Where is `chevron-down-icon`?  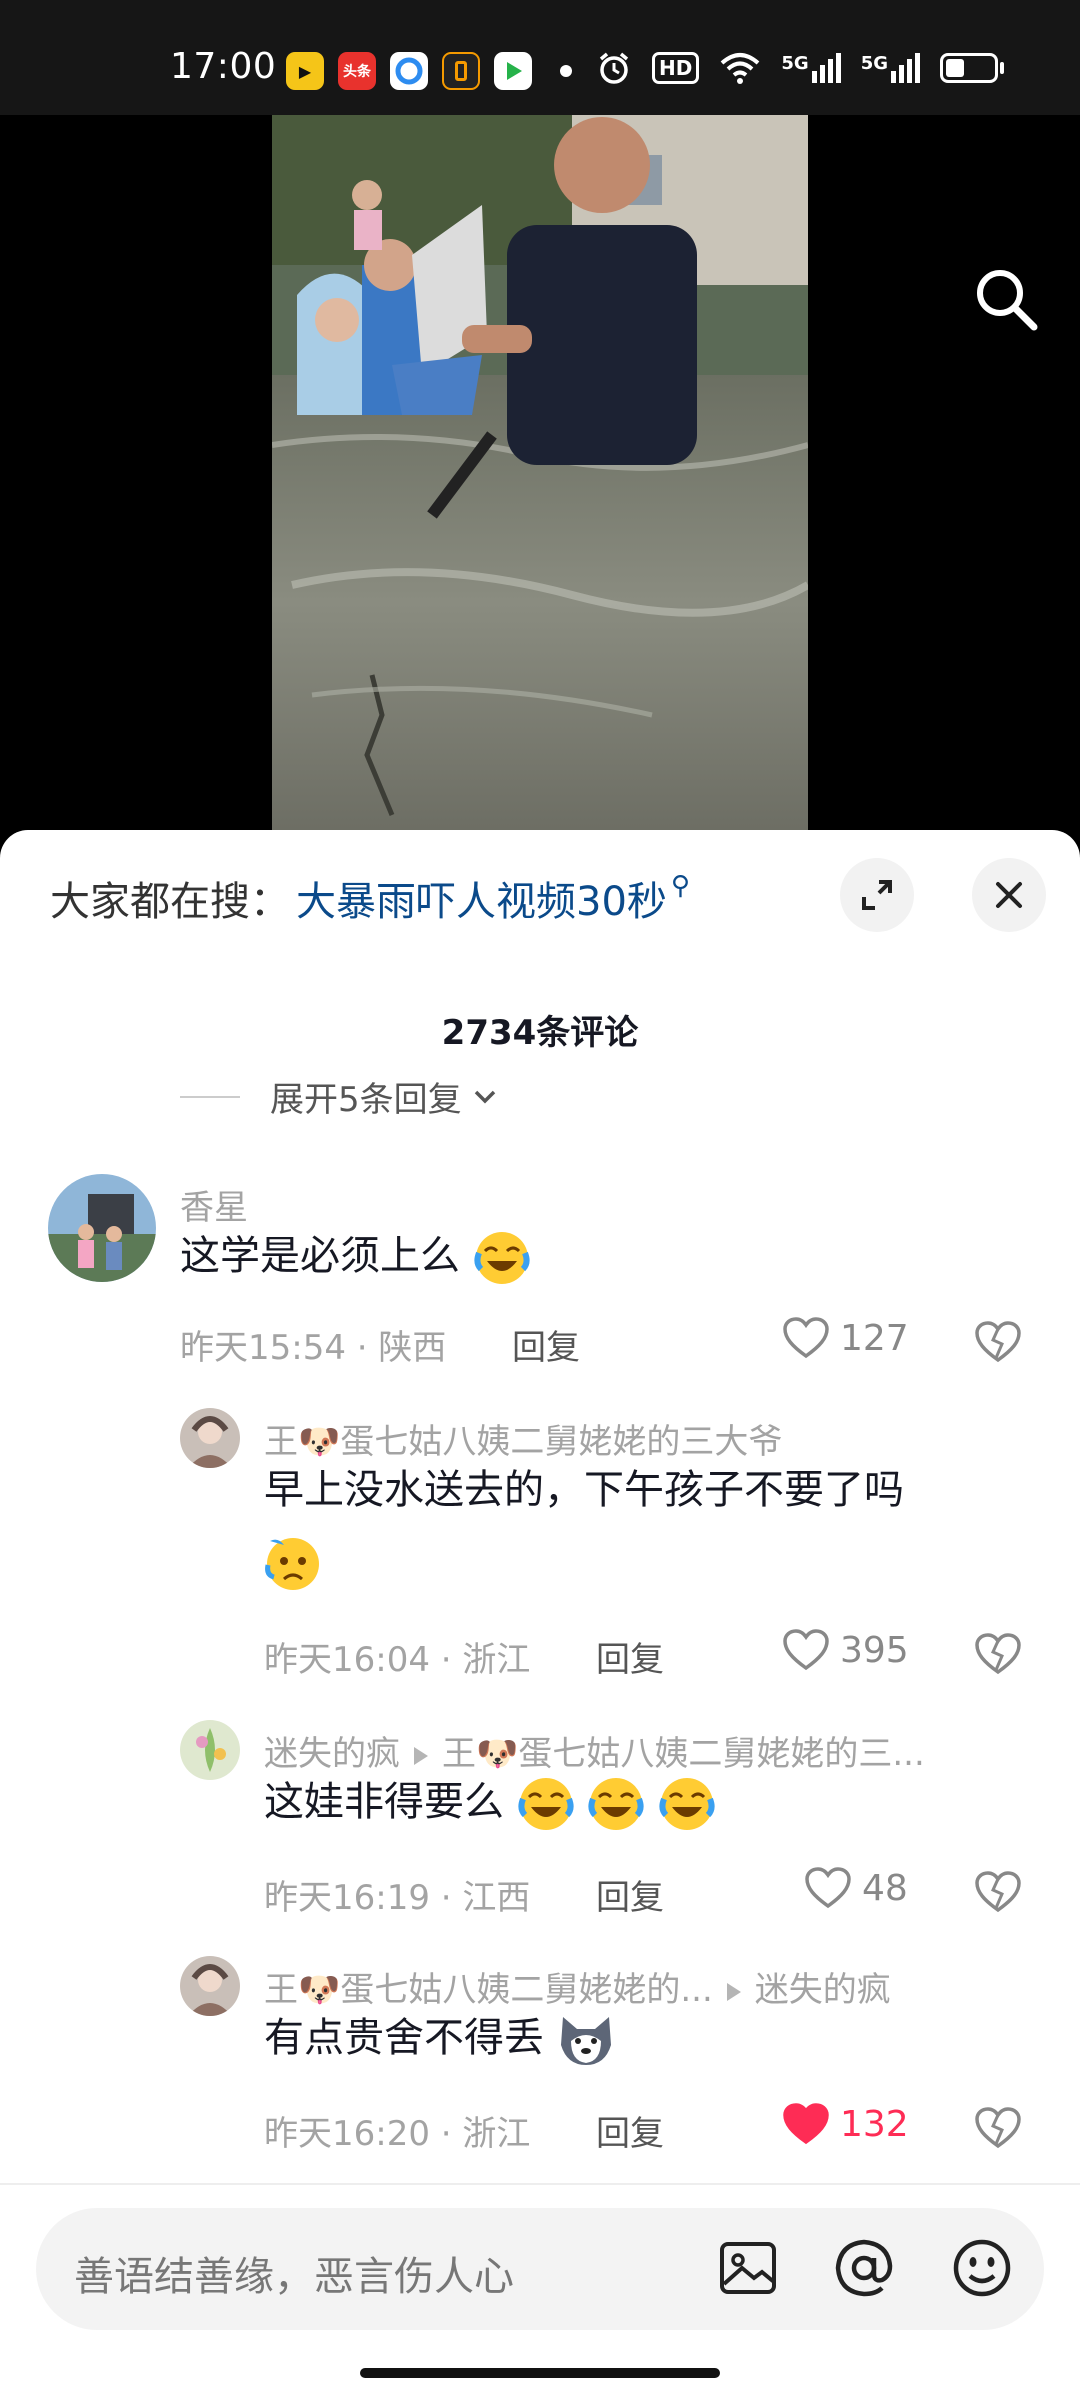
chevron-down-icon is located at coordinates (484, 1096).